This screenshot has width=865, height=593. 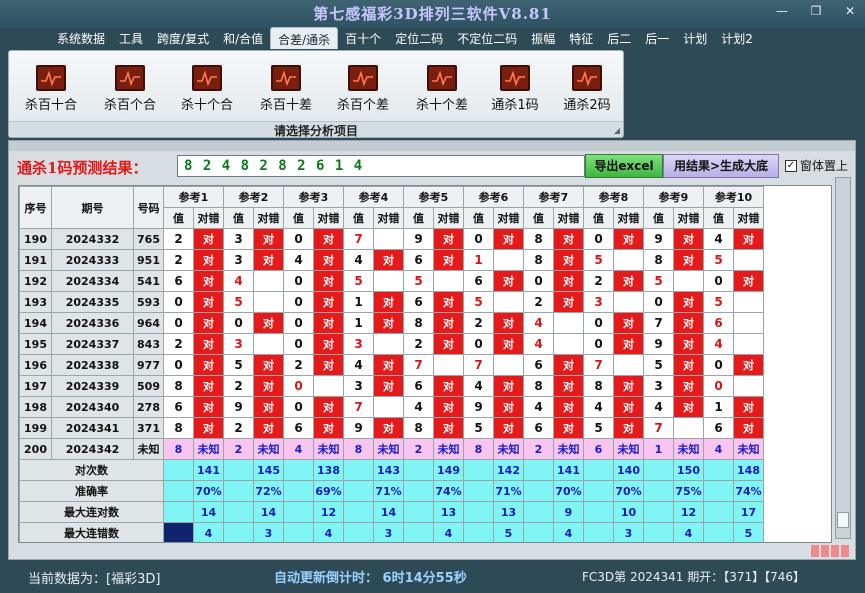 What do you see at coordinates (391, 323) in the screenshot?
I see `table-row: 194 2024336 964 0 对 0 对 0 对 1 对 8 对 2 对 4 0 对 7 对 6` at bounding box center [391, 323].